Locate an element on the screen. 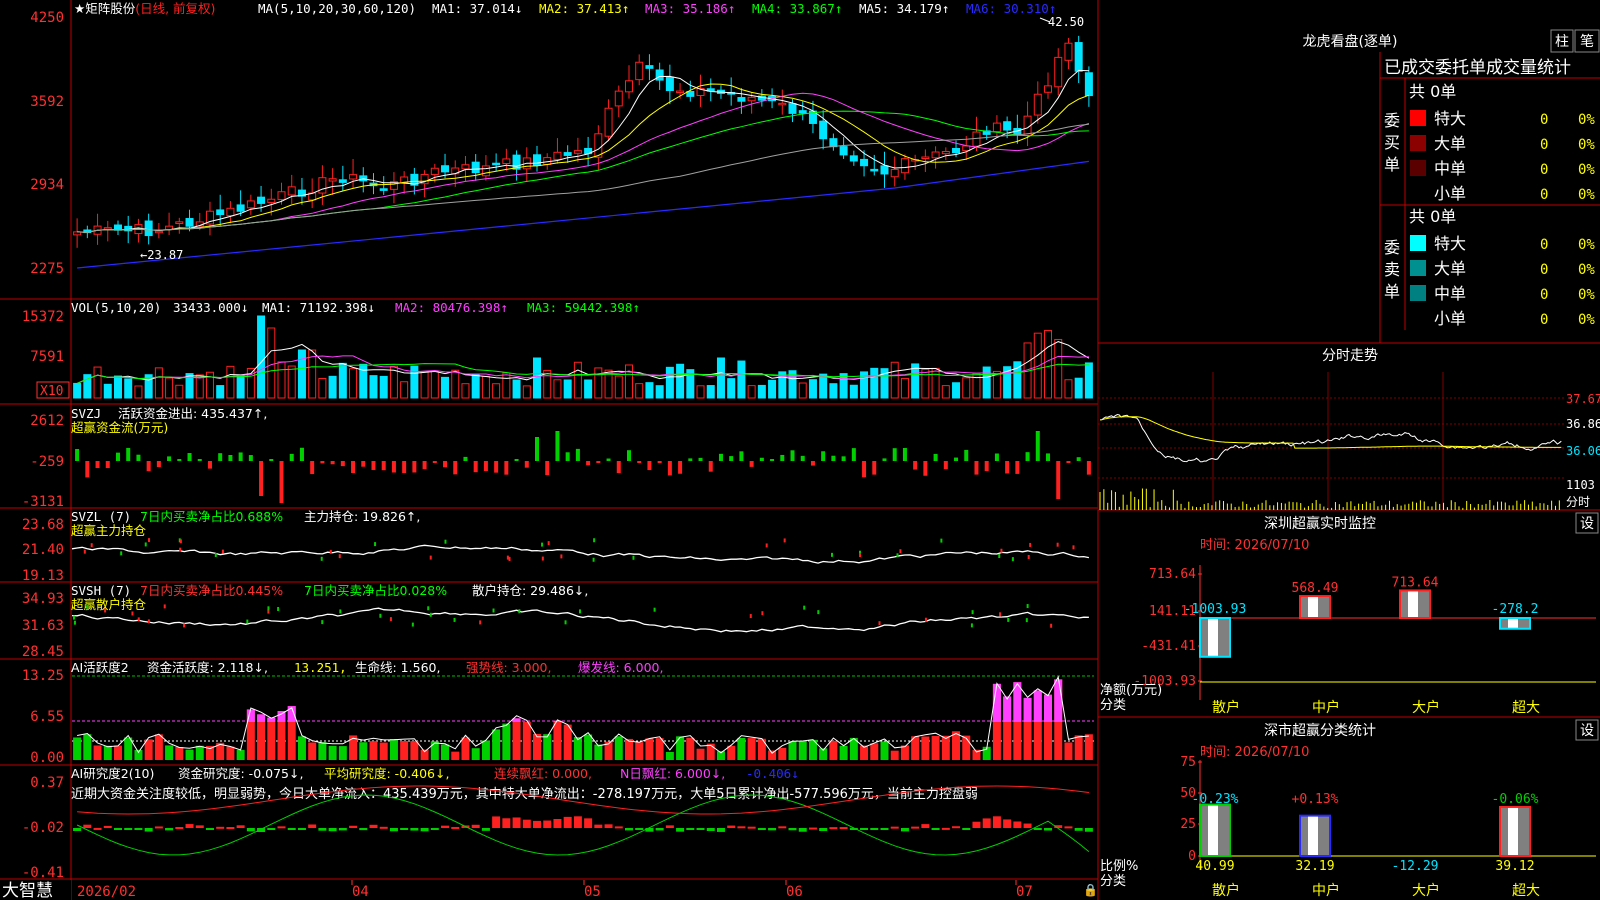 The image size is (1600, 900). lock-icon: 🔒 is located at coordinates (1090, 890).